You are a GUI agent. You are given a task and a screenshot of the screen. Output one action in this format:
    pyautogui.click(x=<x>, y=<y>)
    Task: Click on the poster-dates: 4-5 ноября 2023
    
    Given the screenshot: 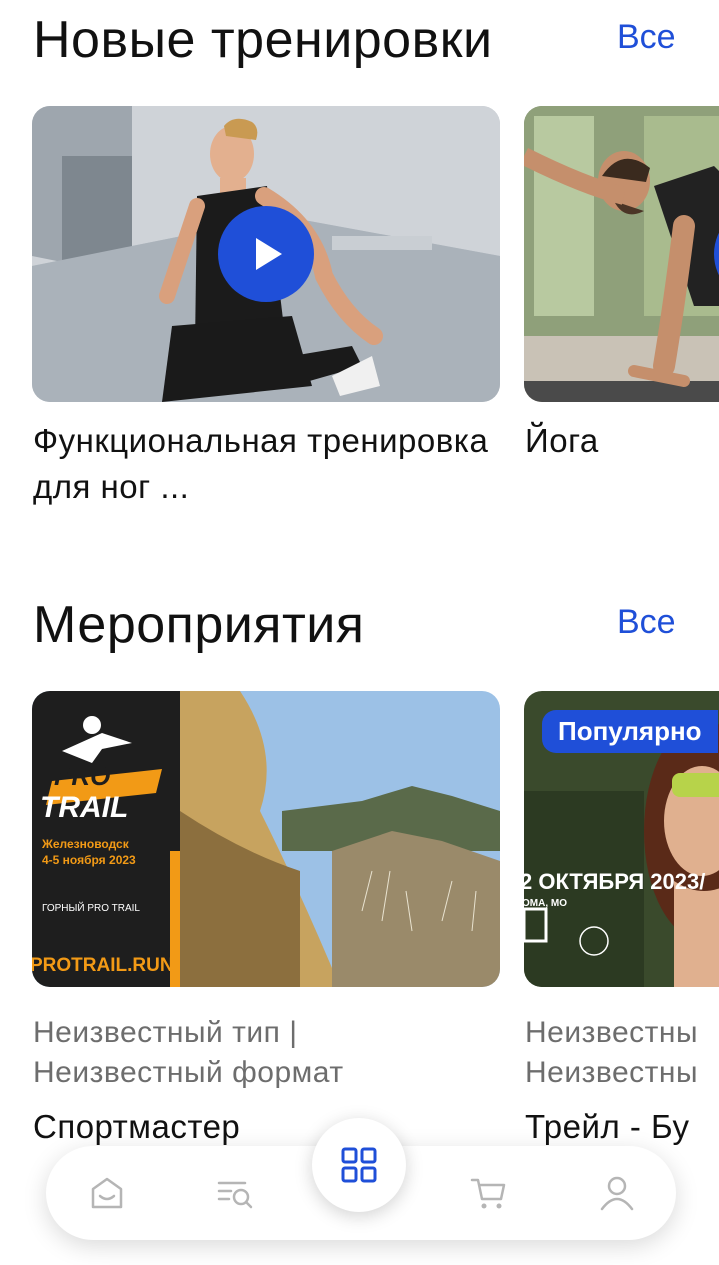 What is the action you would take?
    pyautogui.click(x=89, y=860)
    